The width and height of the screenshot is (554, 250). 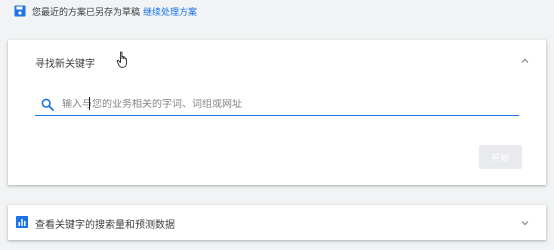 I want to click on continue-plan-link: 继续处理方案, so click(x=170, y=11).